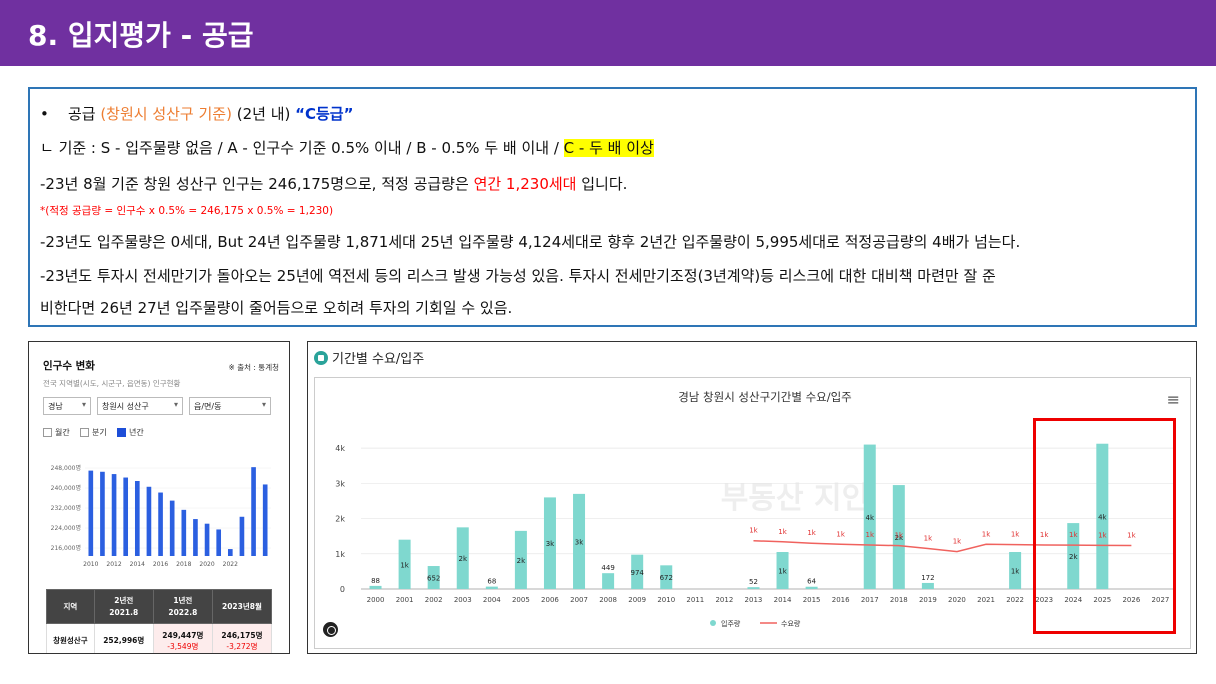 This screenshot has height=684, width=1216. What do you see at coordinates (1102, 600) in the screenshot?
I see `x-tick-label: 2025` at bounding box center [1102, 600].